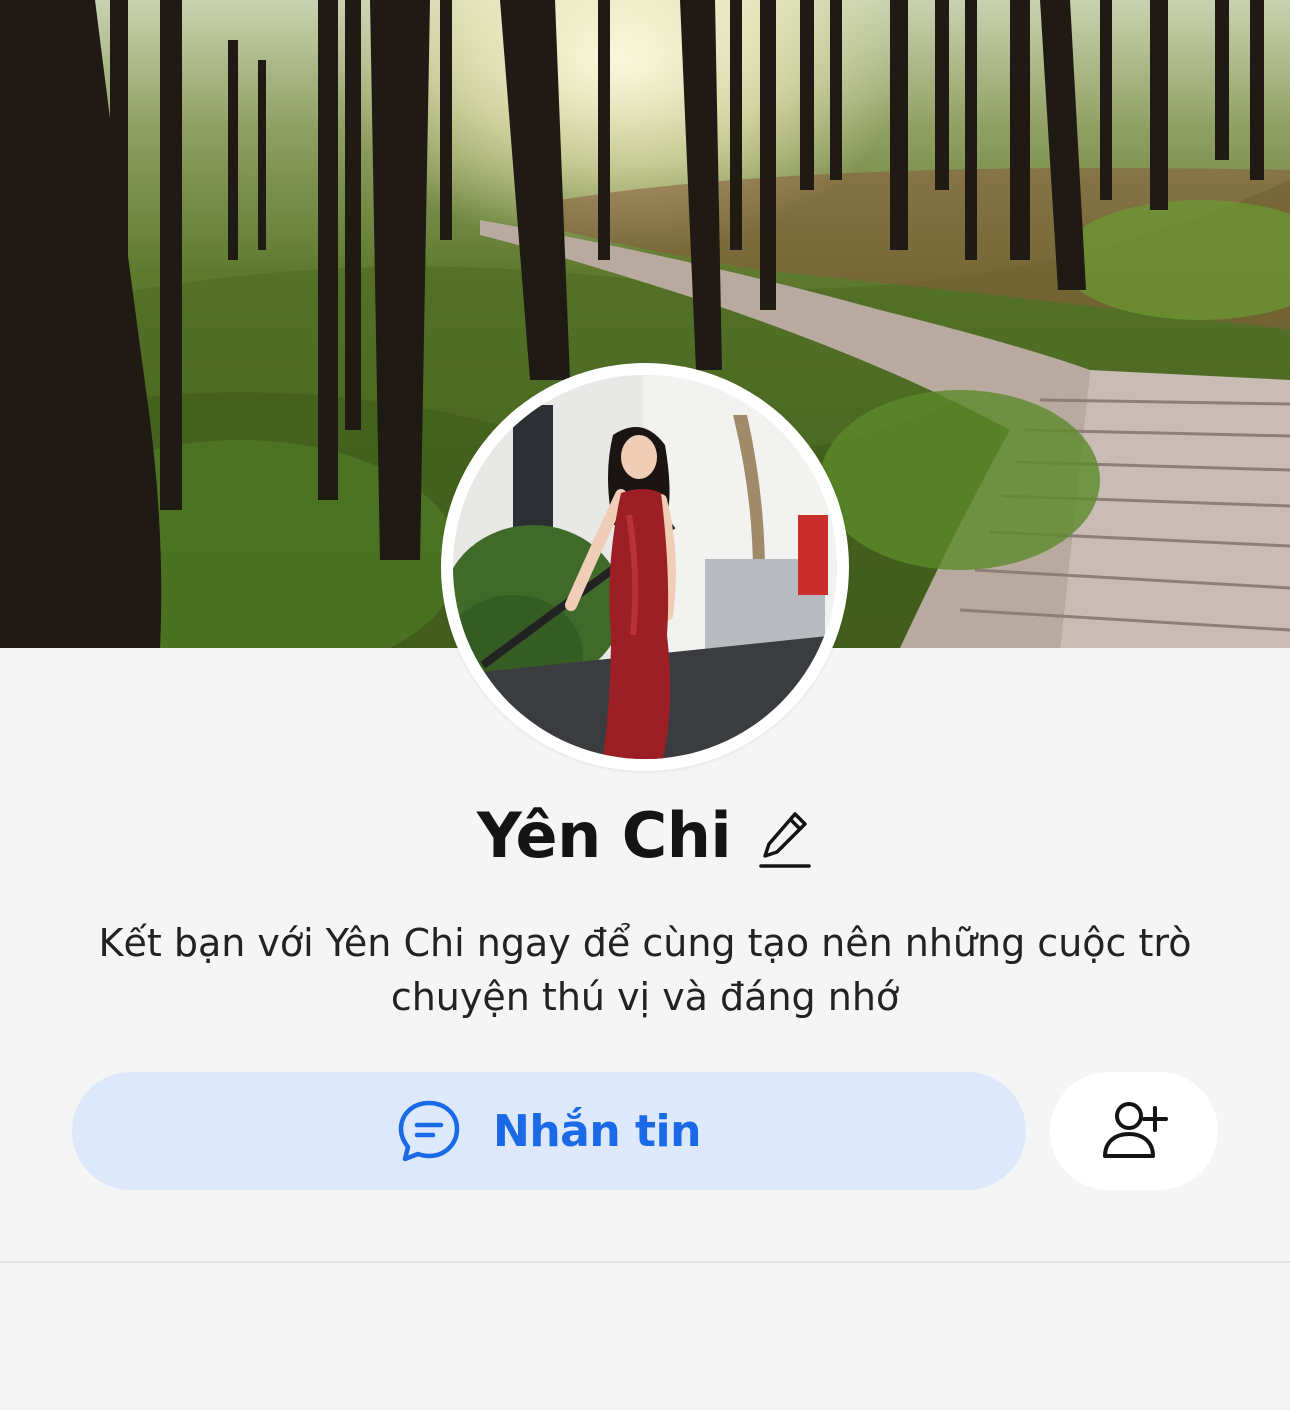  Describe the element at coordinates (604, 835) in the screenshot. I see `profile-name: Yên Chi` at that location.